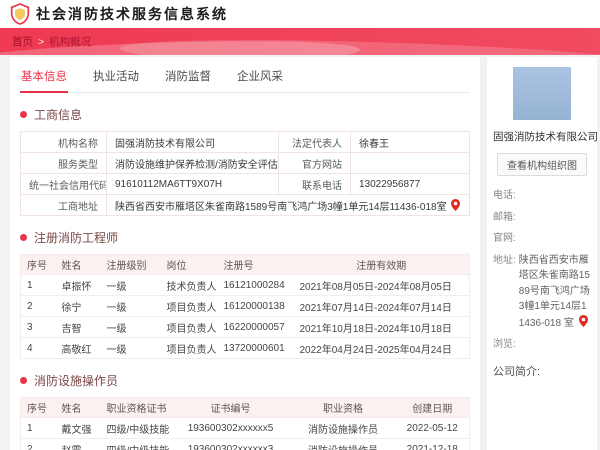 The image size is (600, 450). Describe the element at coordinates (245, 142) in the screenshot. I see `table-row: 机构名称 固强消防技术有限公司 法定代表人 徐春王` at that location.